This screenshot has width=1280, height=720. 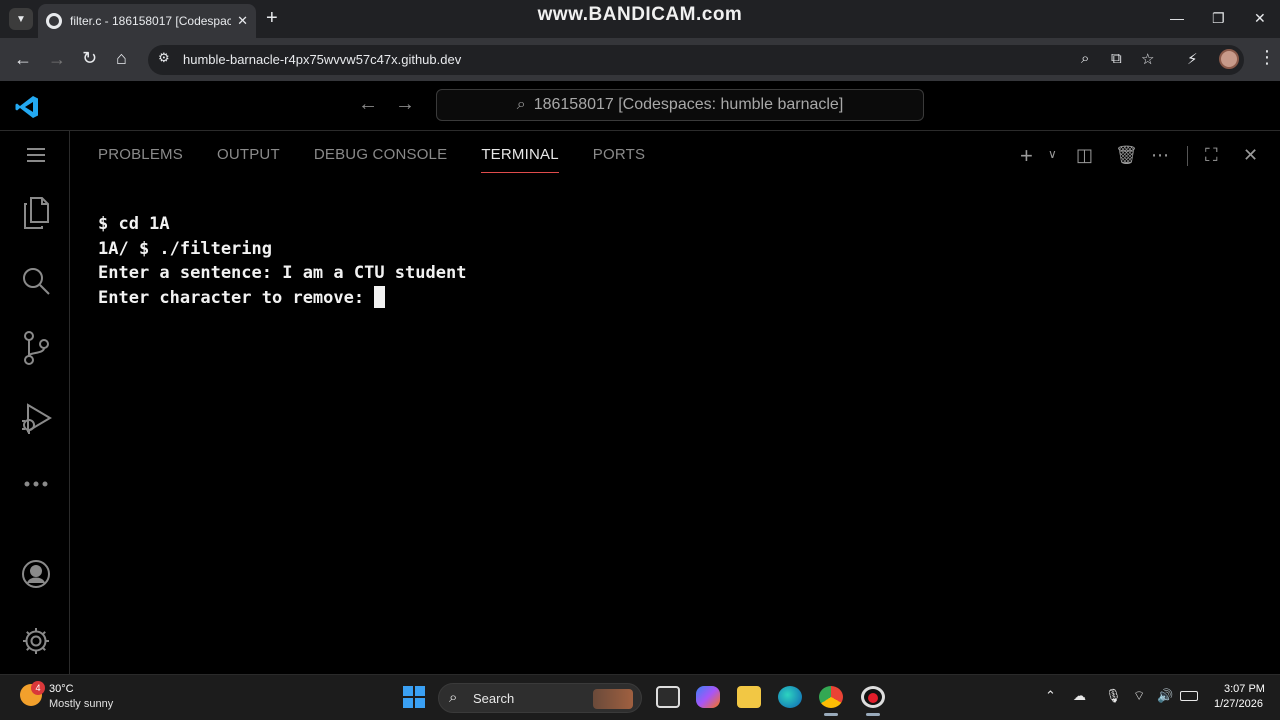 I want to click on tab-output: OUTPUT, so click(x=248, y=159).